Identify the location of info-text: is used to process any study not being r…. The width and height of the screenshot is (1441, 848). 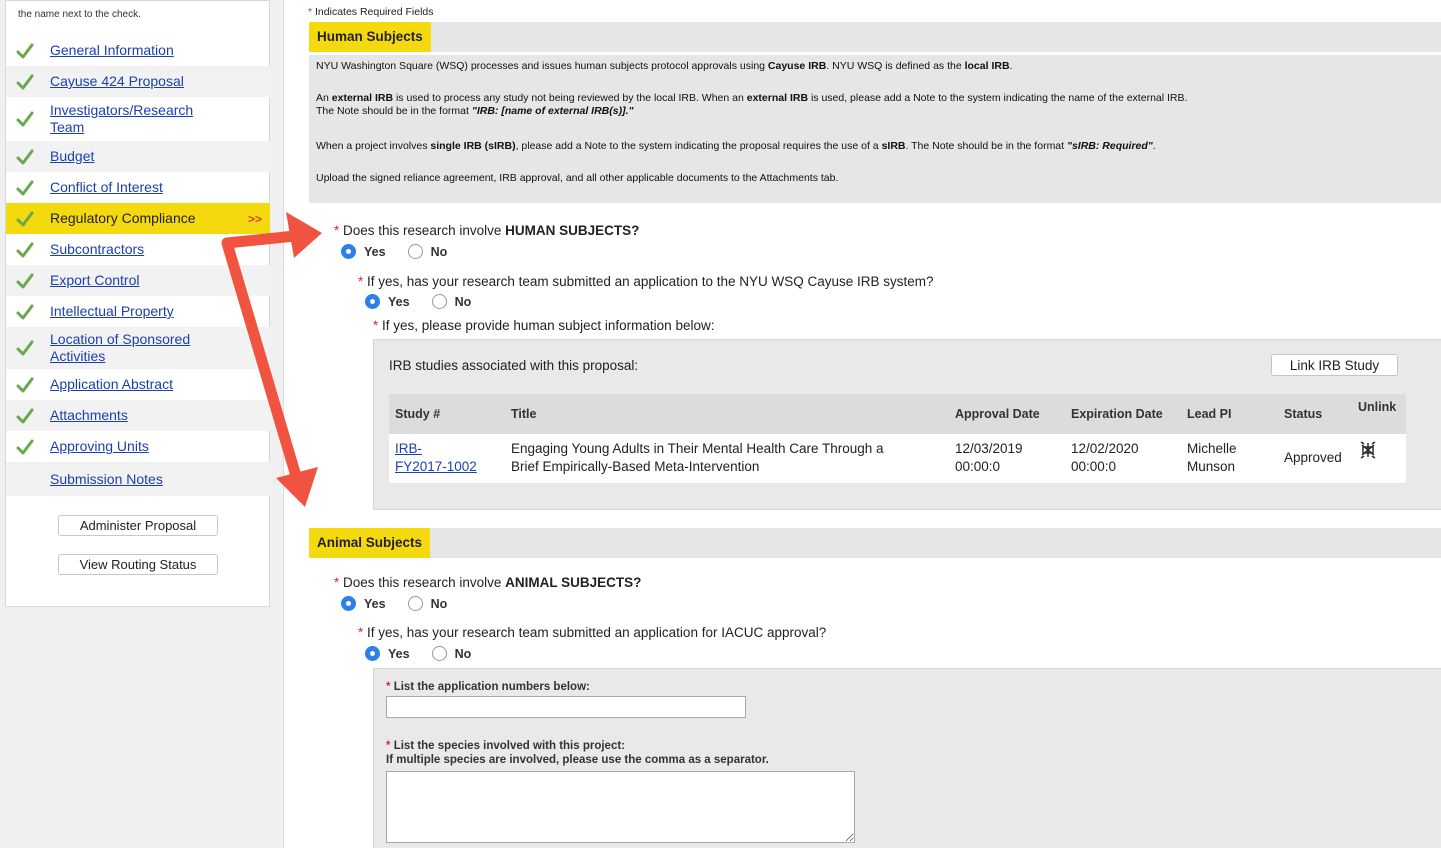
(570, 98).